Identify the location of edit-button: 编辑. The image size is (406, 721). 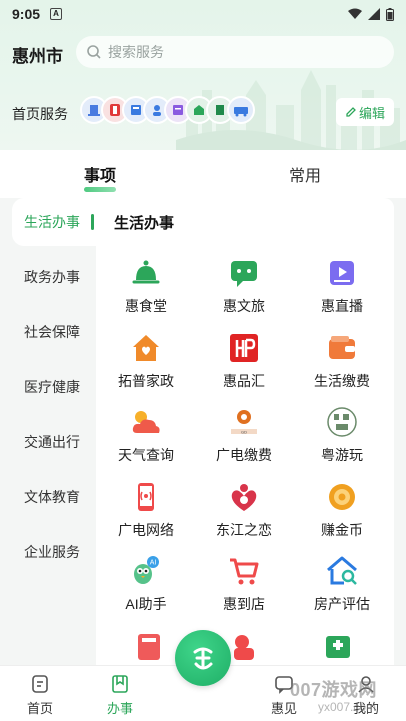
(365, 112).